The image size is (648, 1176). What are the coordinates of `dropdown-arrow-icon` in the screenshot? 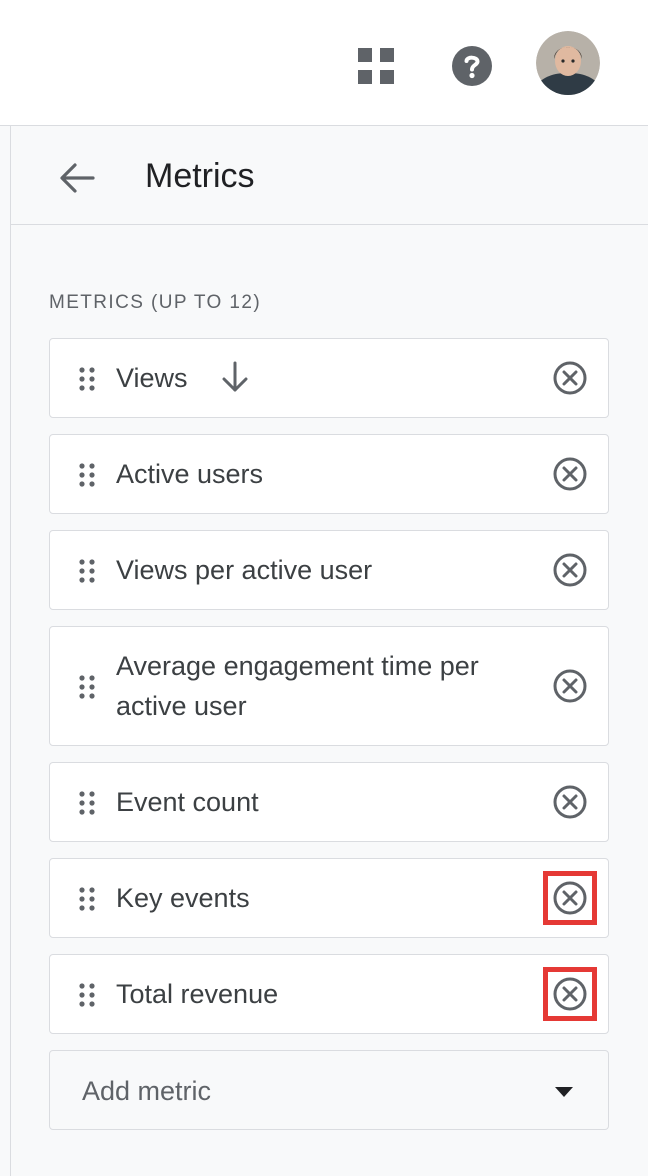 It's located at (564, 1091).